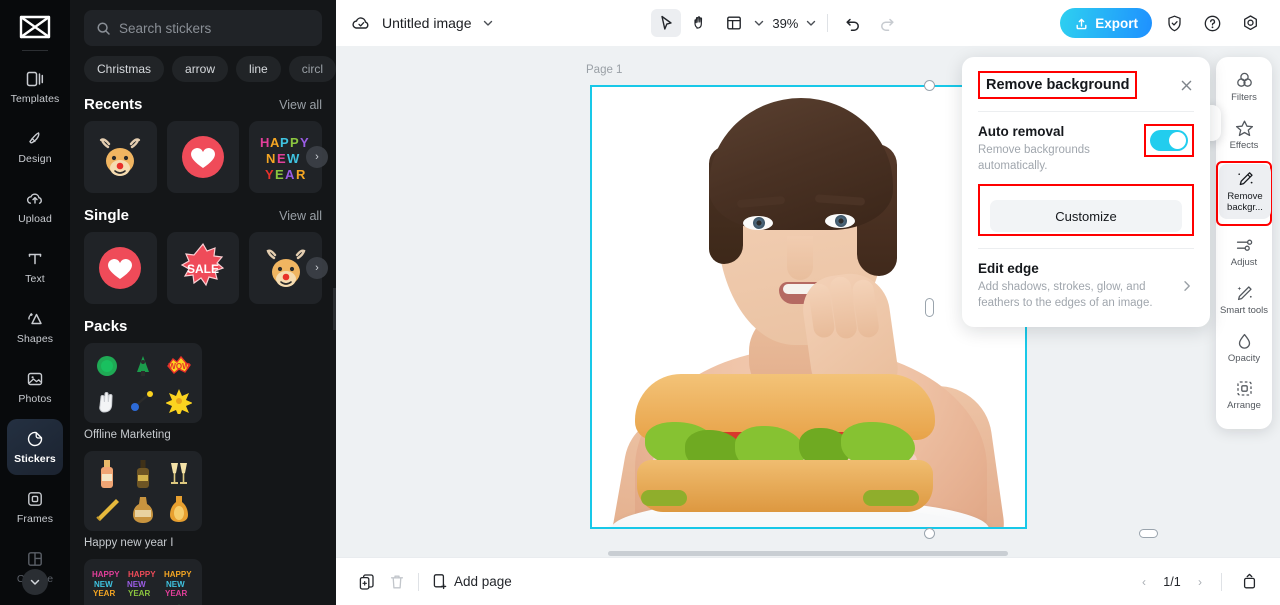 The height and width of the screenshot is (605, 1280). Describe the element at coordinates (887, 23) in the screenshot. I see `redo-button` at that location.